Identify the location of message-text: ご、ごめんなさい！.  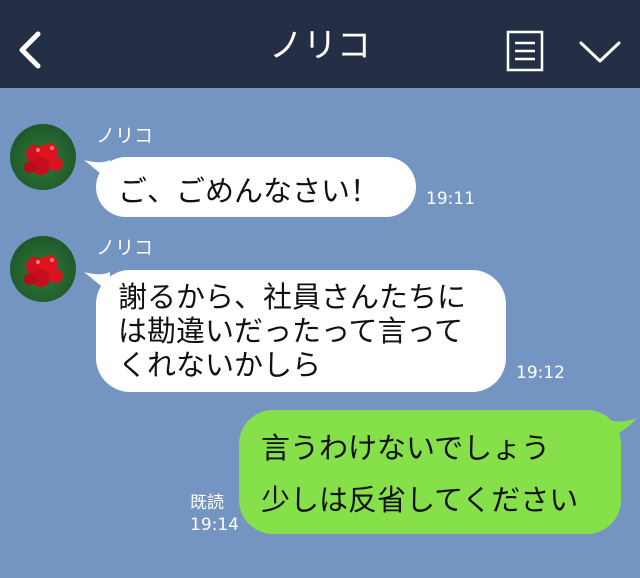
(249, 191).